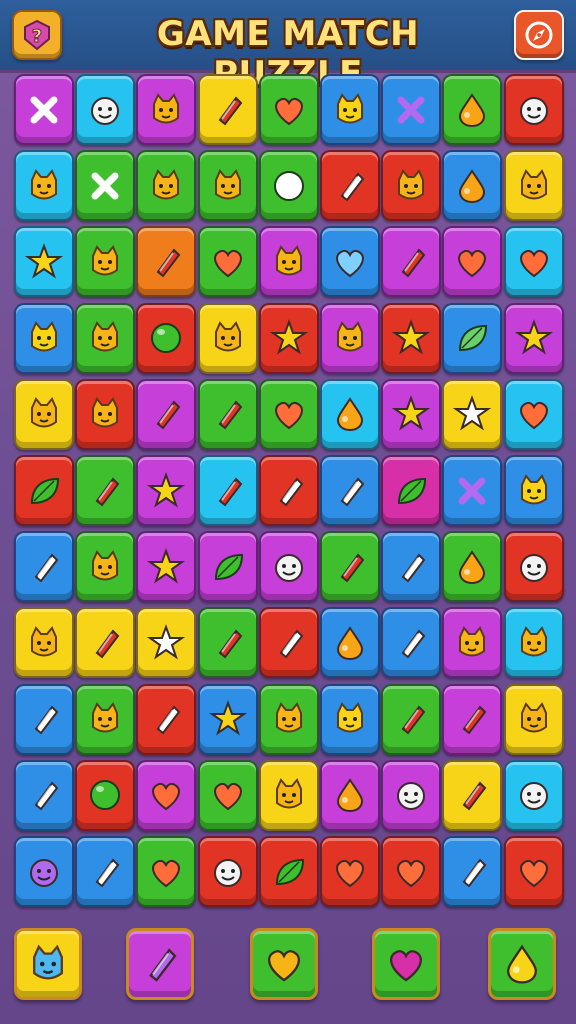  Describe the element at coordinates (539, 35) in the screenshot. I see `compass-button` at that location.